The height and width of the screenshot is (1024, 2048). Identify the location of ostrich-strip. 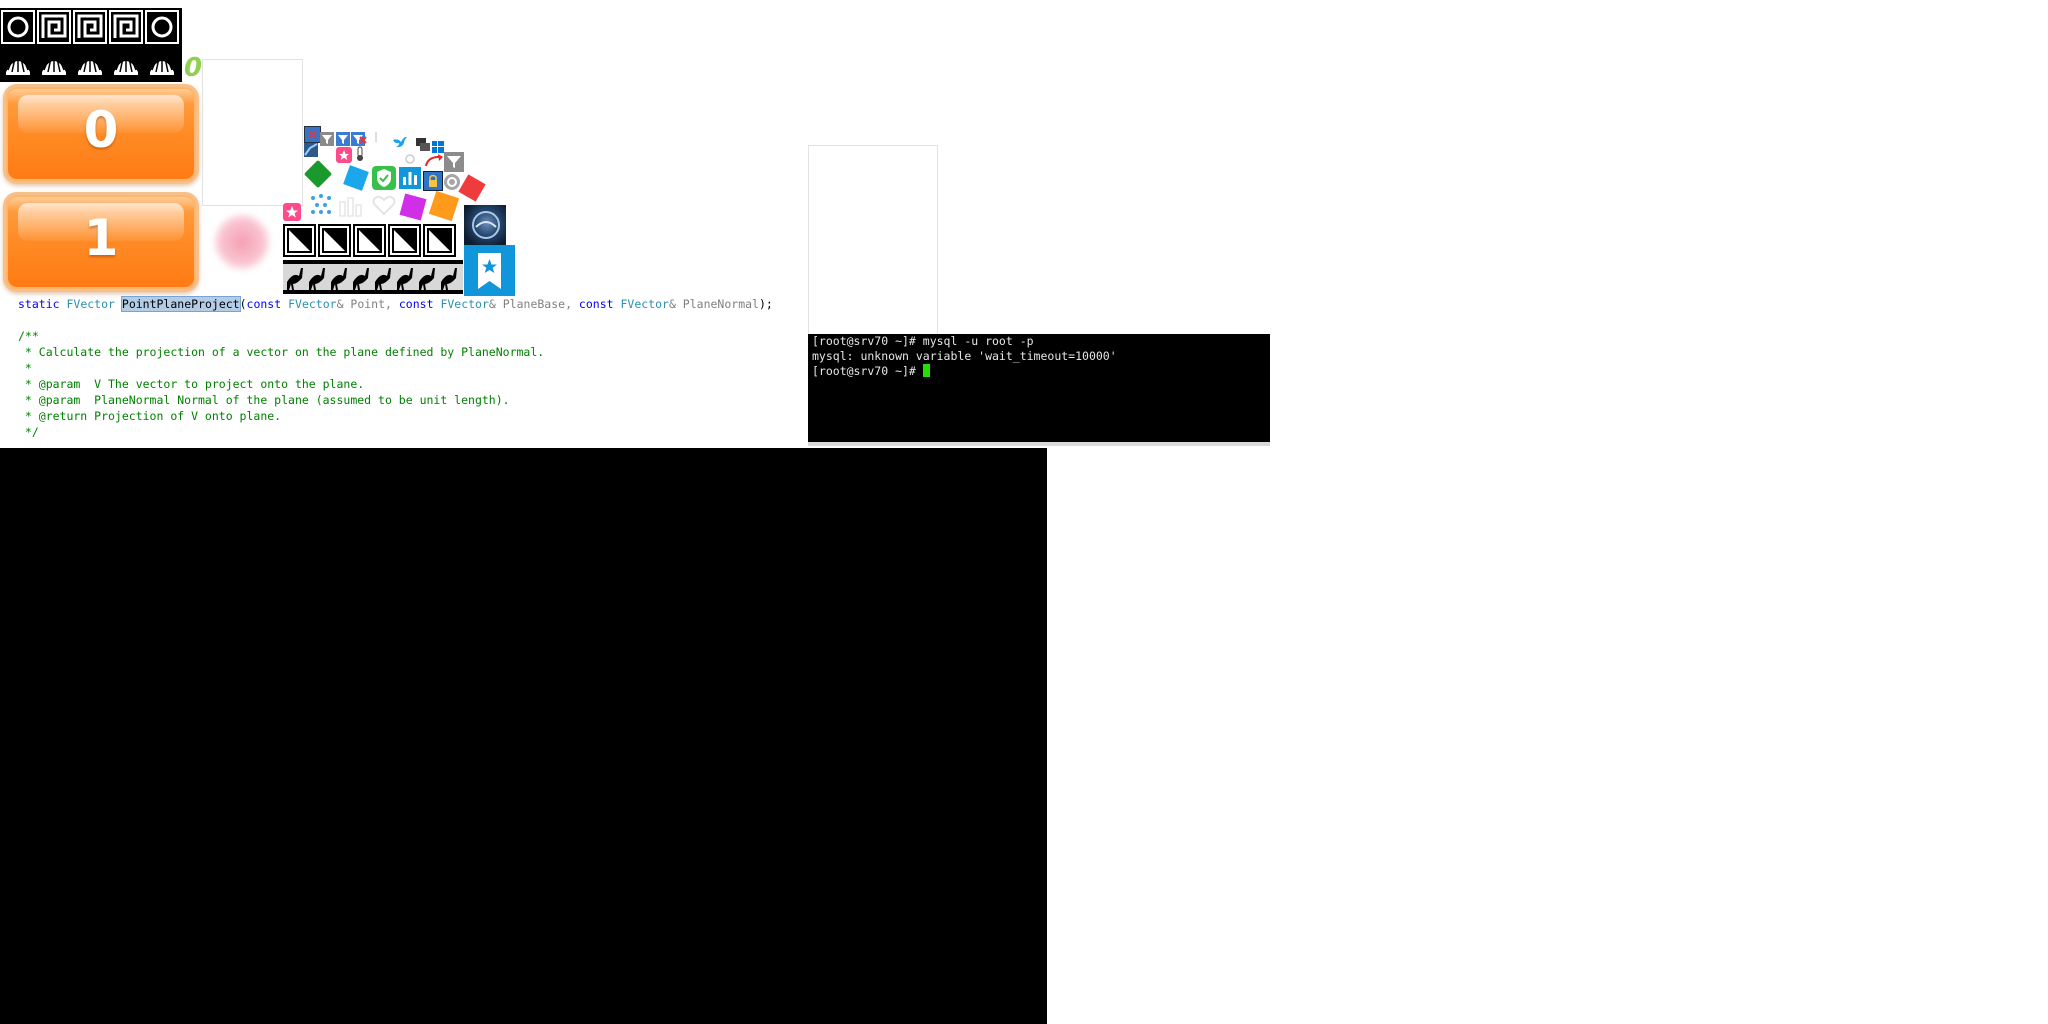
(373, 277).